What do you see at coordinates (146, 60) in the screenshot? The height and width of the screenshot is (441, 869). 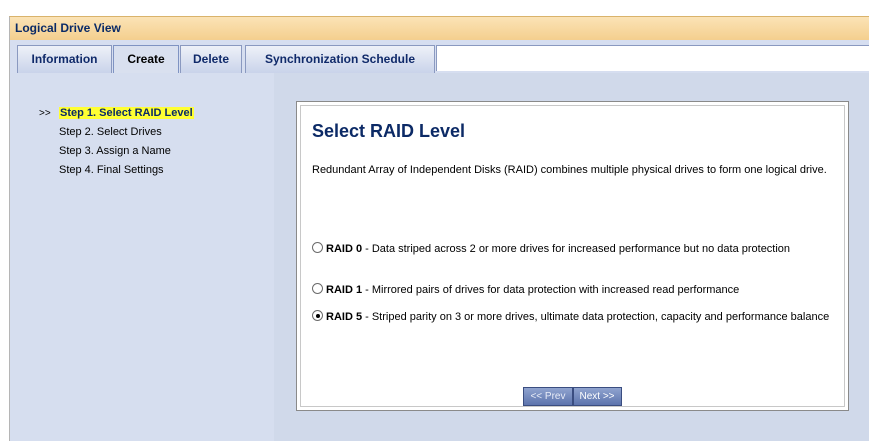 I see `tab-create: Create` at bounding box center [146, 60].